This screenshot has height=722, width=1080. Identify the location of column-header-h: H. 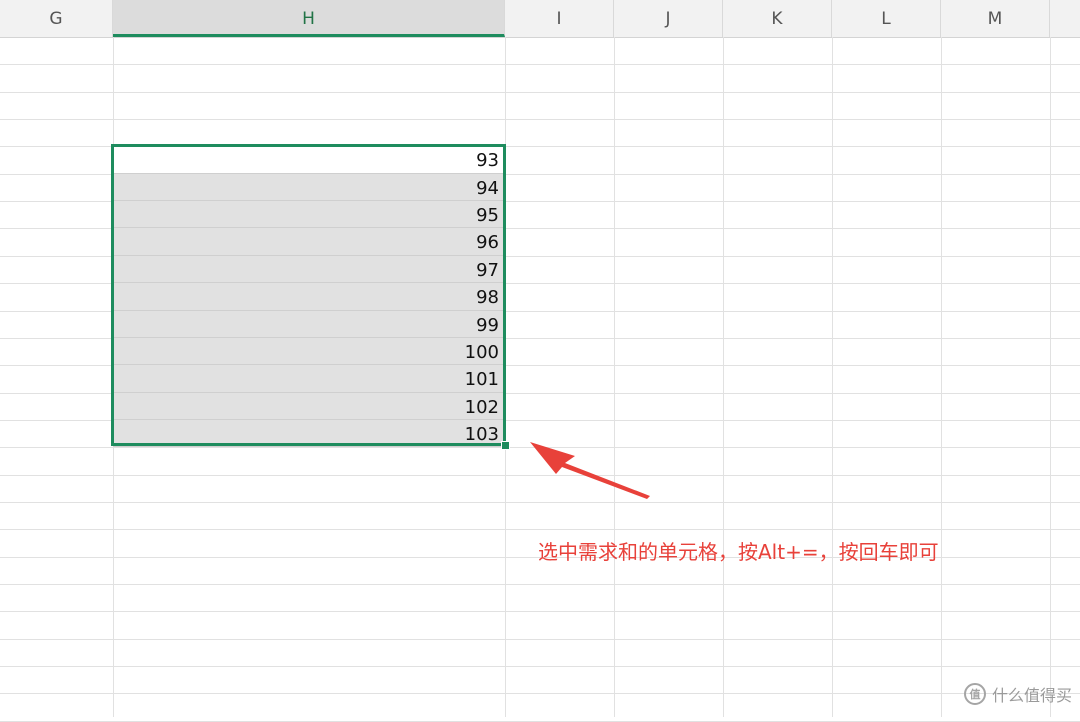
(309, 18).